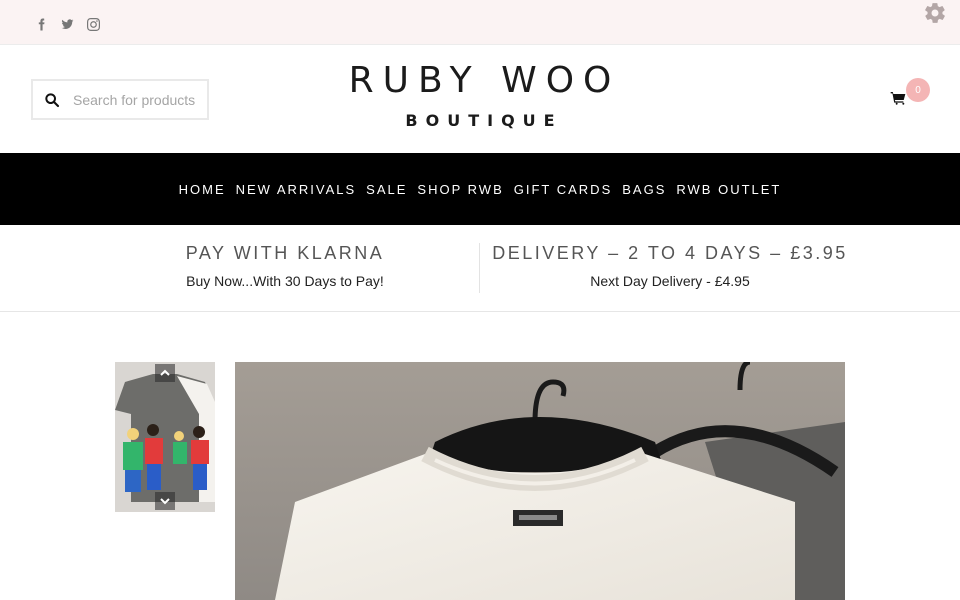 This screenshot has height=600, width=960. Describe the element at coordinates (484, 120) in the screenshot. I see `logo-subtitle: BOUTIQUE` at that location.